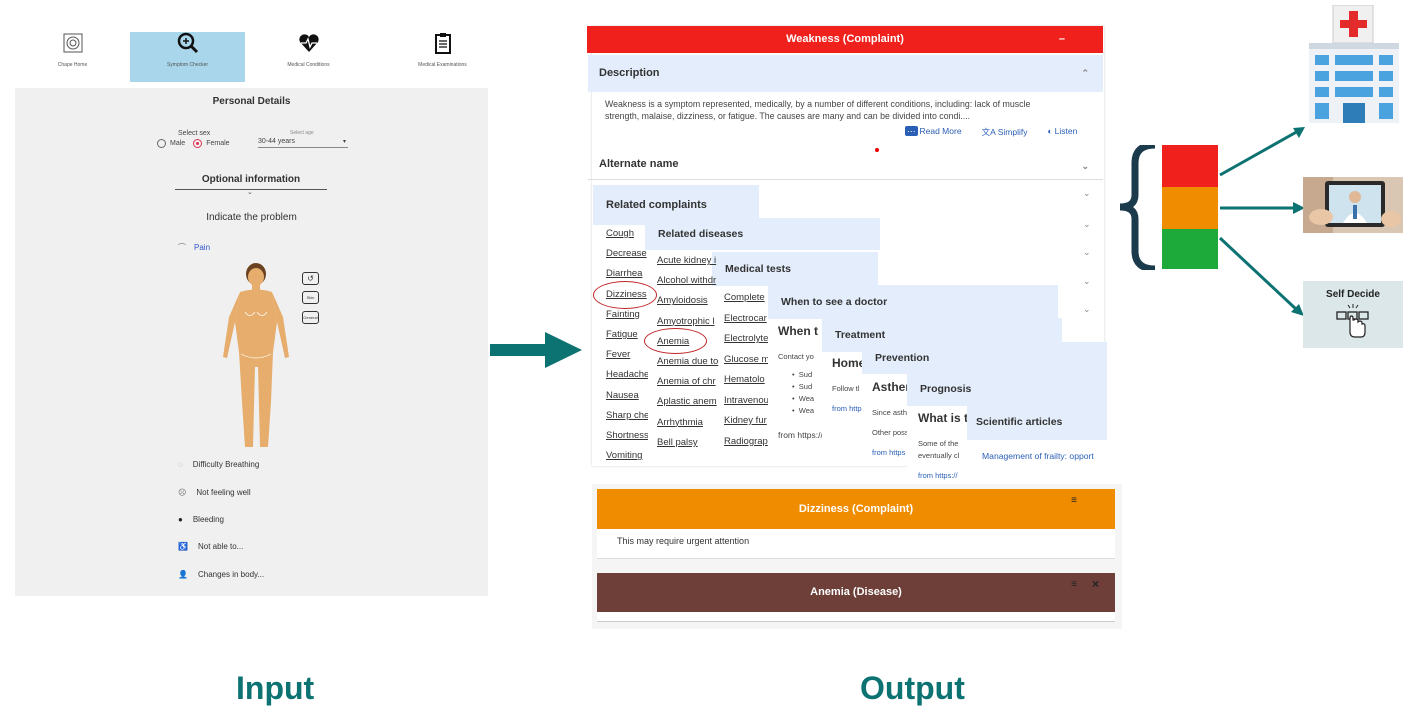  Describe the element at coordinates (846, 388) in the screenshot. I see `follow-text: Follow tl` at that location.